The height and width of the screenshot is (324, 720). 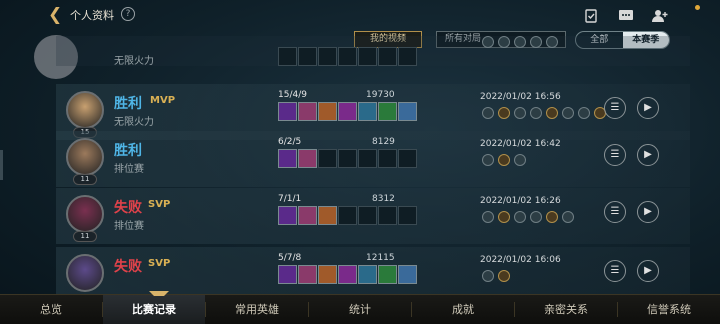 What do you see at coordinates (380, 95) in the screenshot?
I see `gold: 19730` at bounding box center [380, 95].